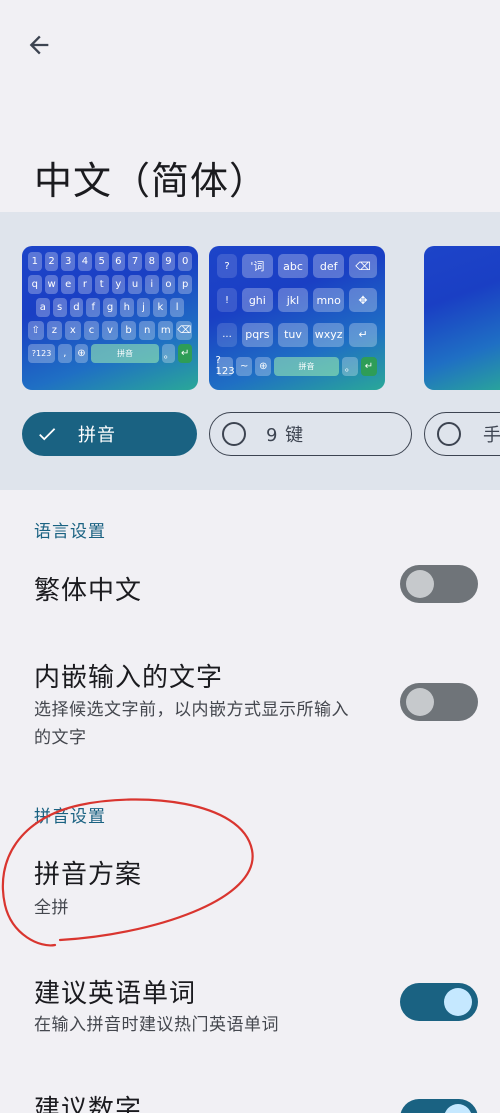 This screenshot has width=500, height=1113. I want to click on backspace-icon: ⌫, so click(184, 330).